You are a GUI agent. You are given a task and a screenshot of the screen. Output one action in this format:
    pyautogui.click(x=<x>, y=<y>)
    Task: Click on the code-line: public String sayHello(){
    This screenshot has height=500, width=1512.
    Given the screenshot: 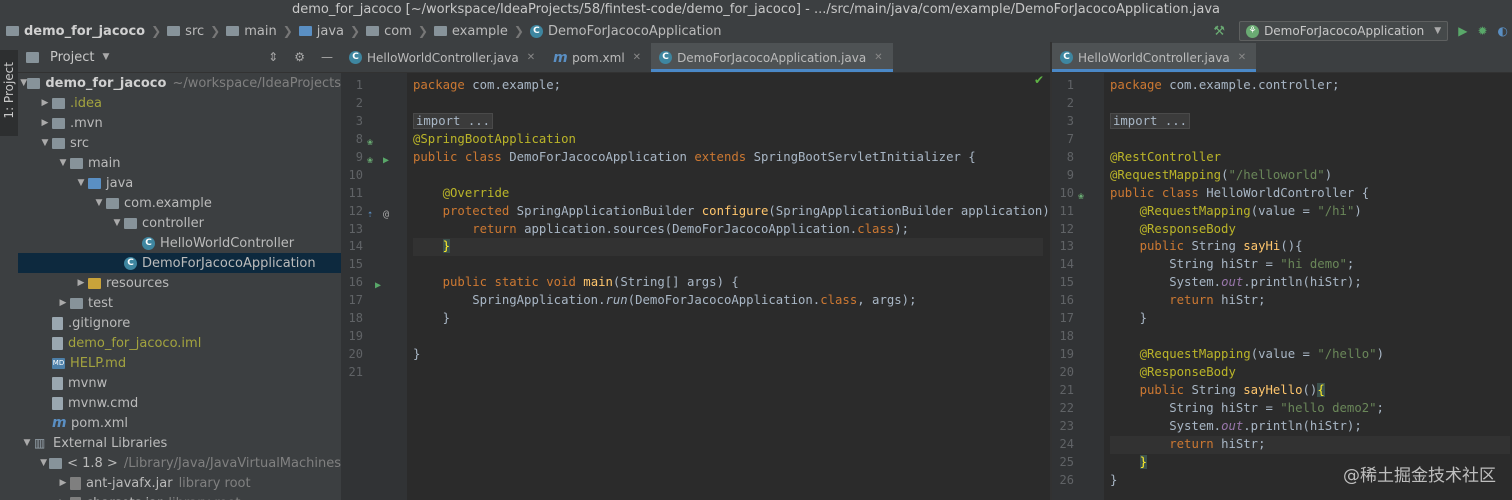 What is the action you would take?
    pyautogui.click(x=1310, y=391)
    